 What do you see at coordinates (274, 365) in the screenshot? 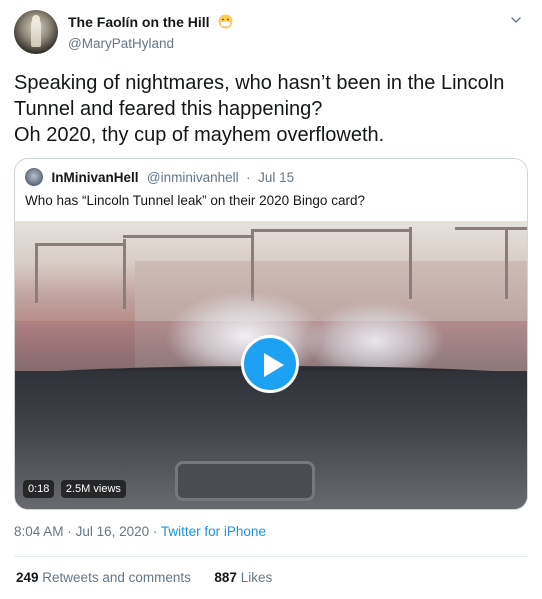
I see `play-icon` at bounding box center [274, 365].